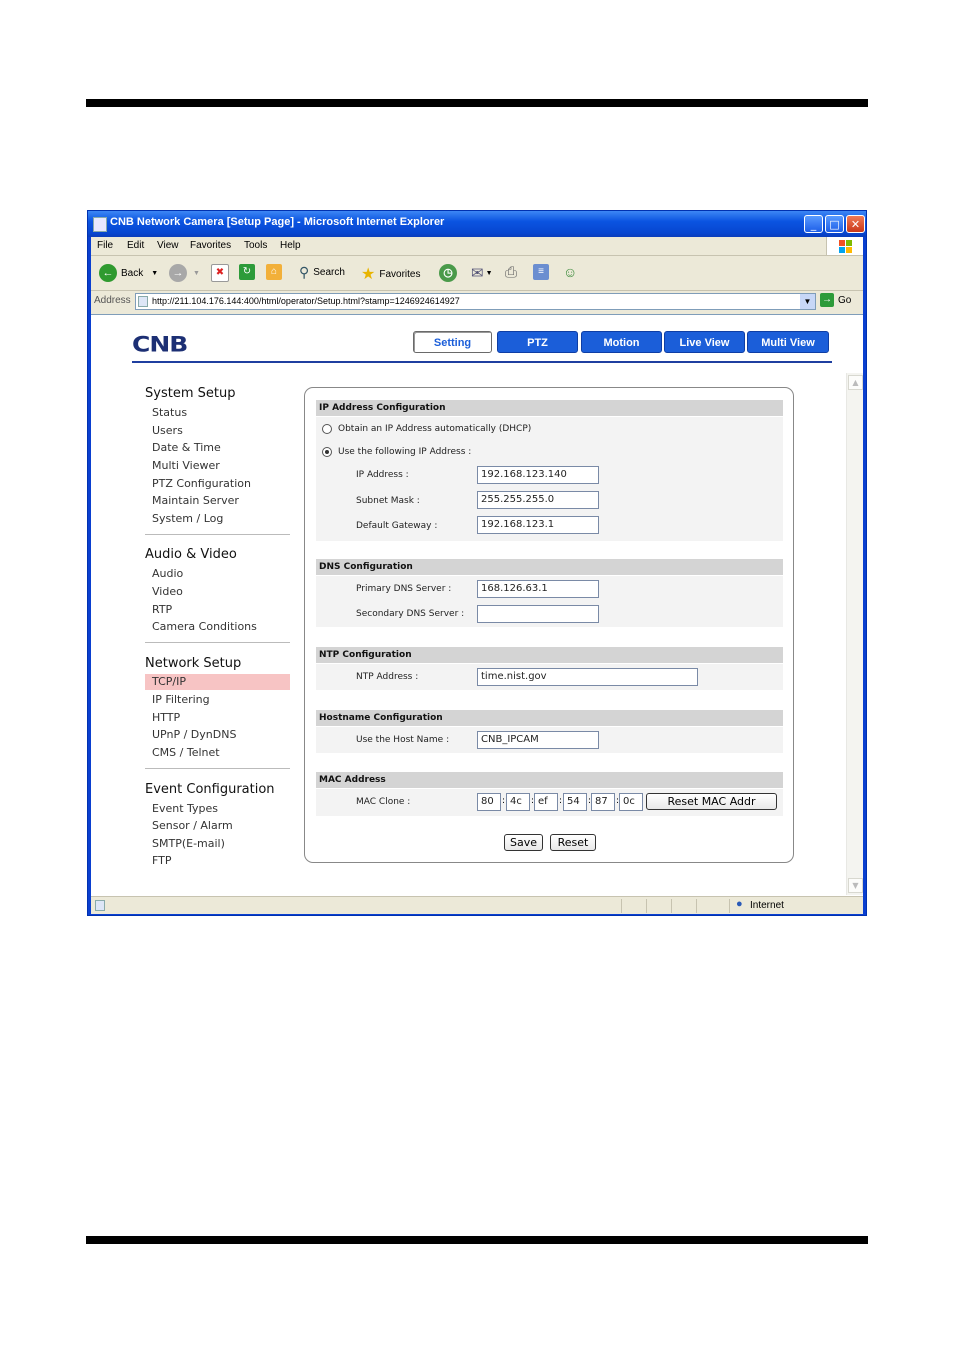 This screenshot has height=1350, width=954. Describe the element at coordinates (187, 518) in the screenshot. I see `sidebar-item-system-log: System / Log` at that location.